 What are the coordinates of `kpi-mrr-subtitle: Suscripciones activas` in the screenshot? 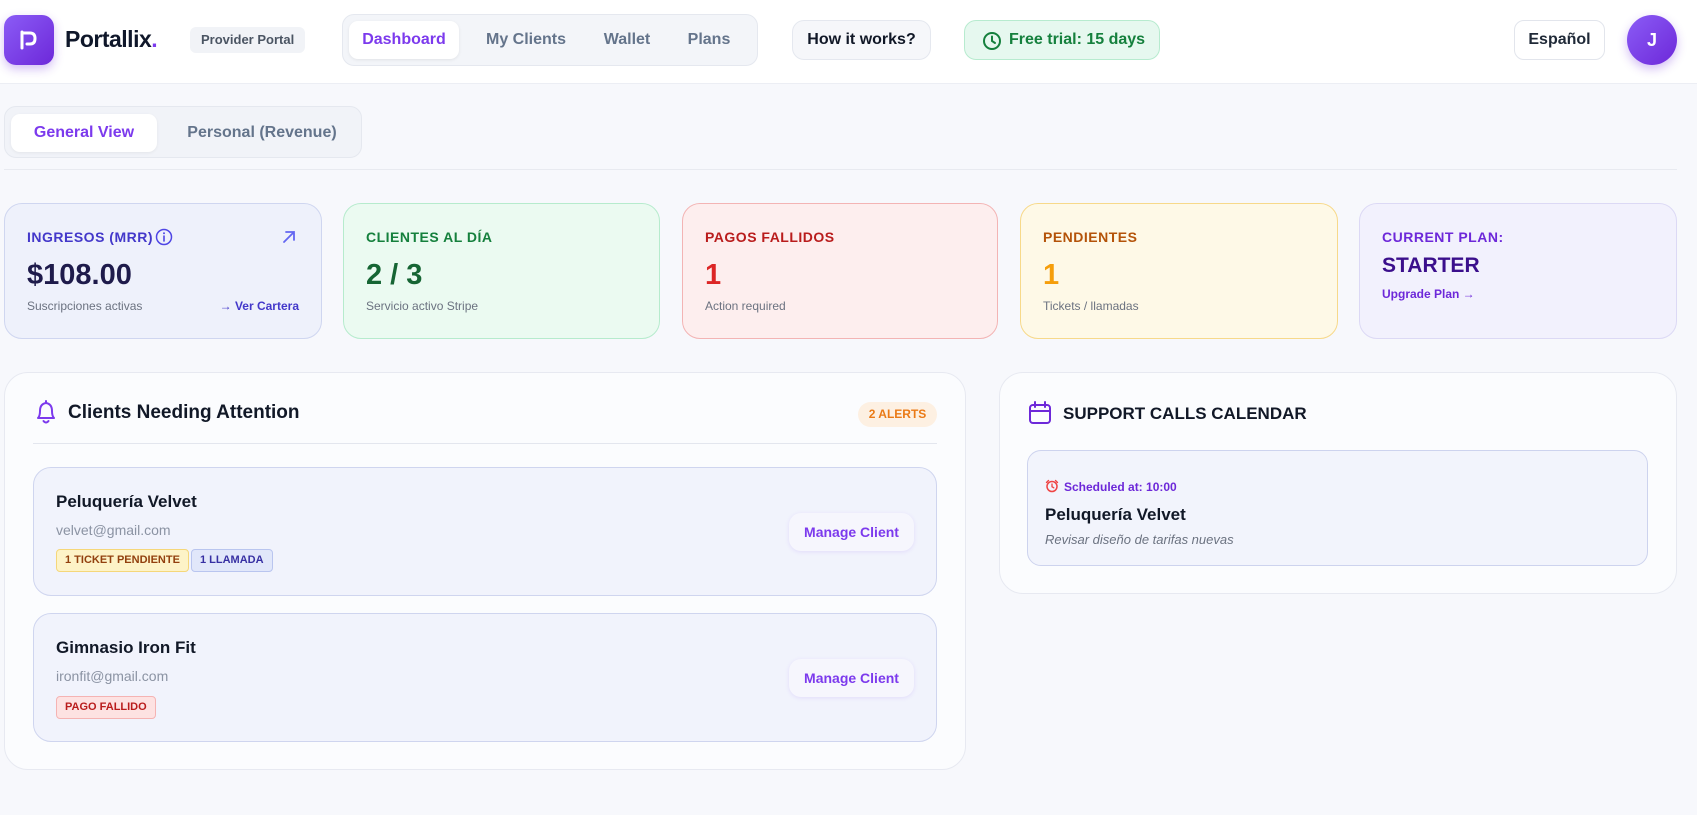 It's located at (85, 306).